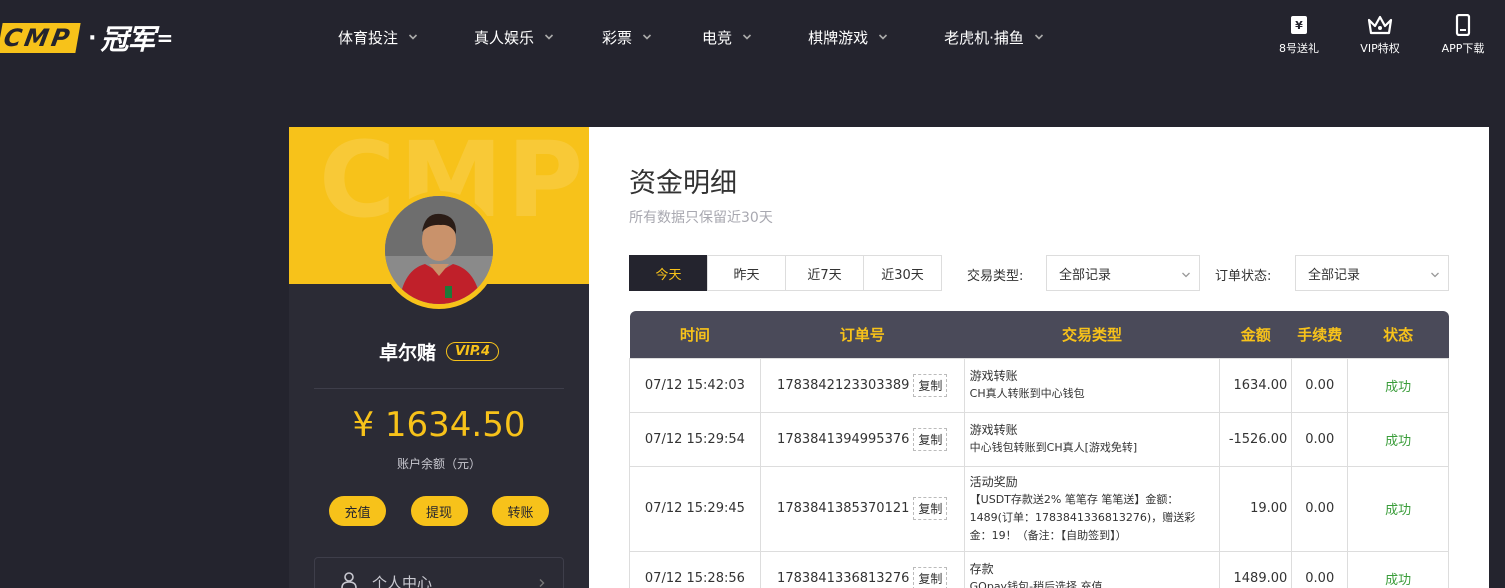 This screenshot has width=1505, height=588. What do you see at coordinates (1085, 275) in the screenshot?
I see `type-filter-value: 全部记录` at bounding box center [1085, 275].